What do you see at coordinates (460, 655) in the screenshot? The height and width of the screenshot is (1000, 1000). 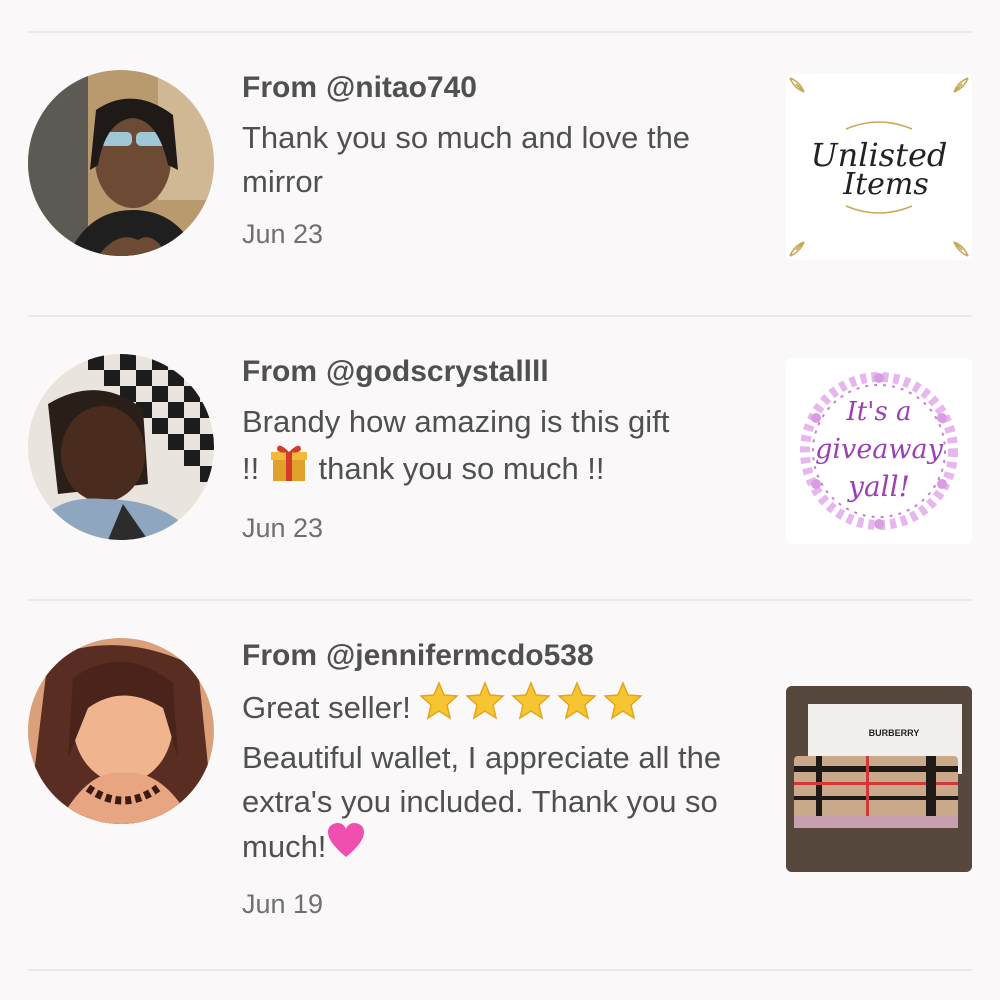 I see `username-link: @jennifermcdo538` at bounding box center [460, 655].